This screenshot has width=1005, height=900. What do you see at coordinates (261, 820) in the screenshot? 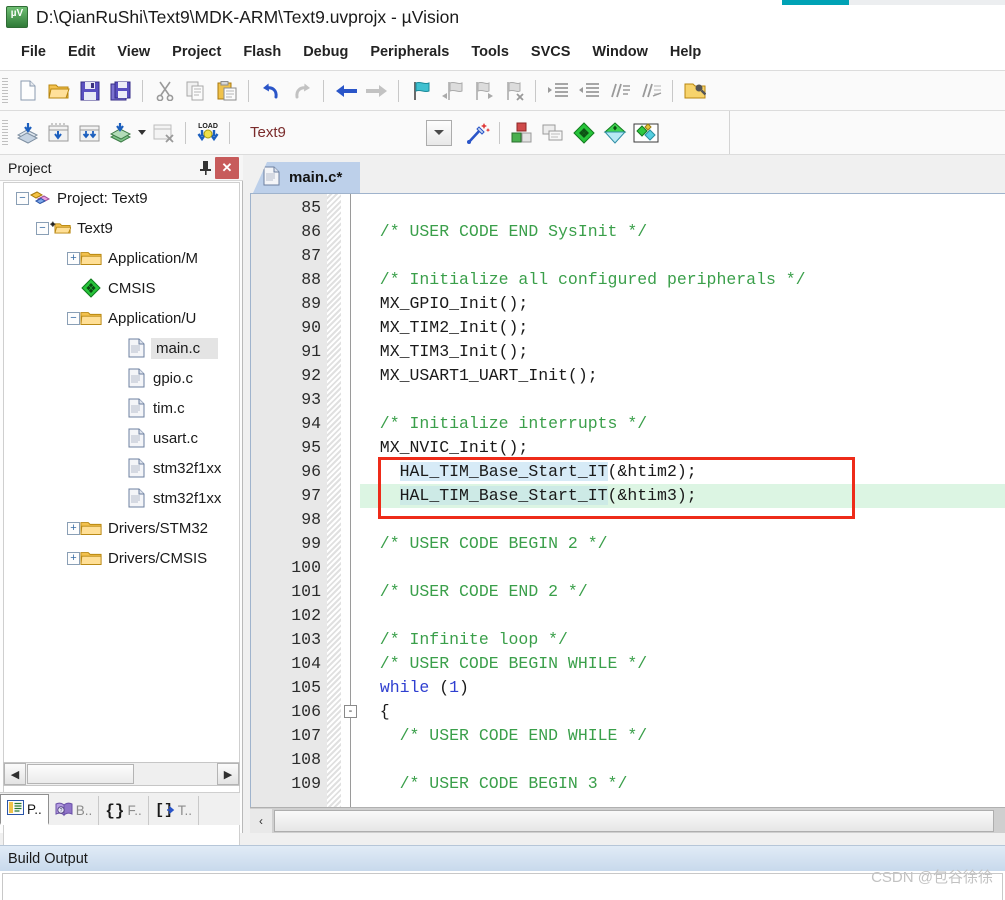
I see `scroll-left-arrow-icon: ‹` at bounding box center [261, 820].